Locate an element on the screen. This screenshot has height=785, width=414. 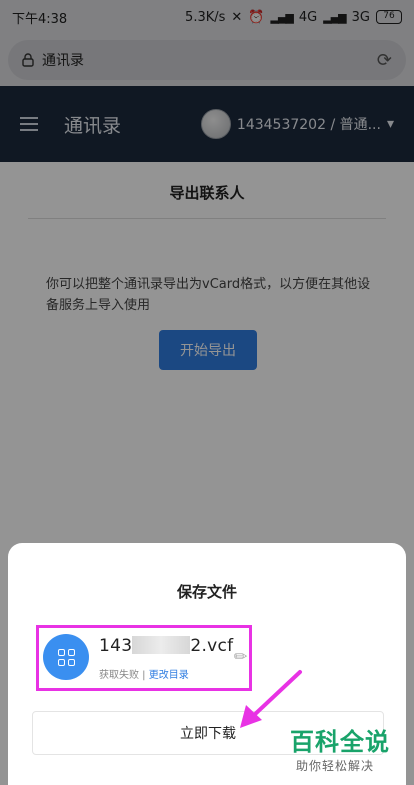
watermark-subtitle: 助你轻松解决 is located at coordinates (335, 766).